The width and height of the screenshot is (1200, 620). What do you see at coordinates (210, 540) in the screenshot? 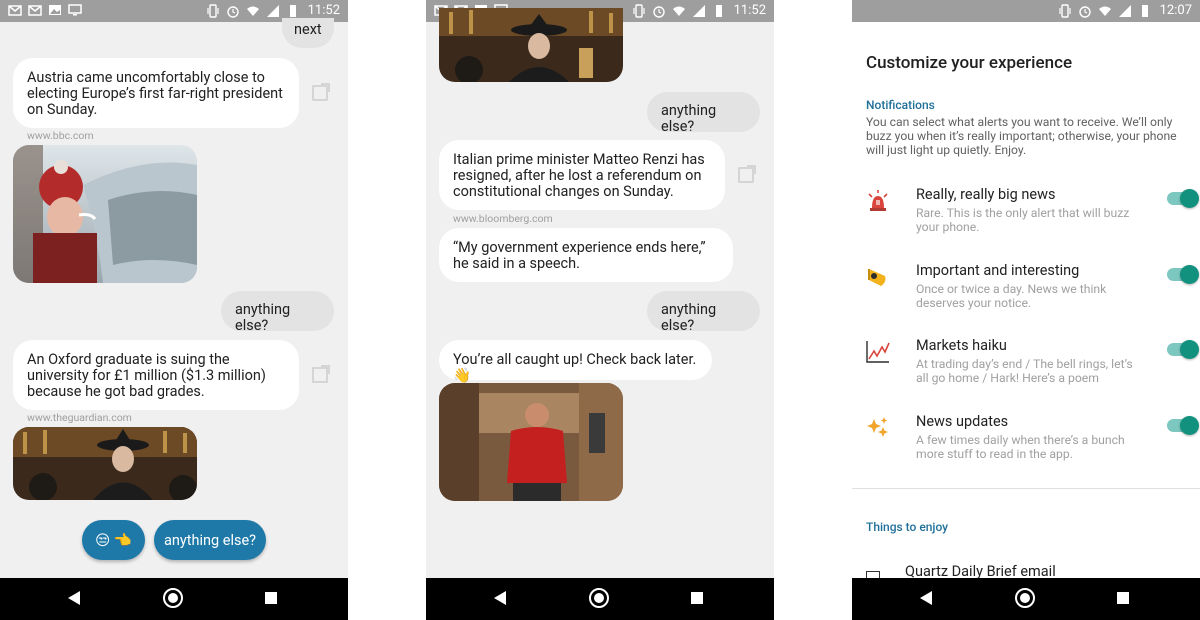
I see `anything-else-button: anything else?` at bounding box center [210, 540].